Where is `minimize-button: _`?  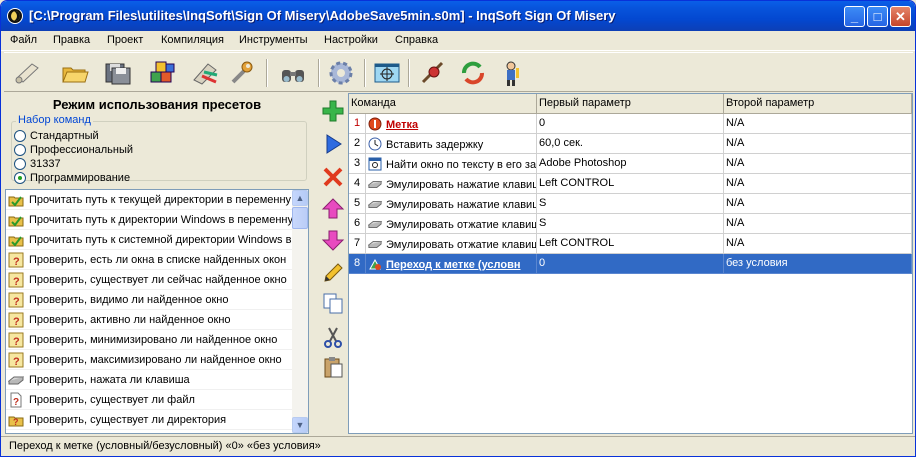 minimize-button: _ is located at coordinates (854, 16).